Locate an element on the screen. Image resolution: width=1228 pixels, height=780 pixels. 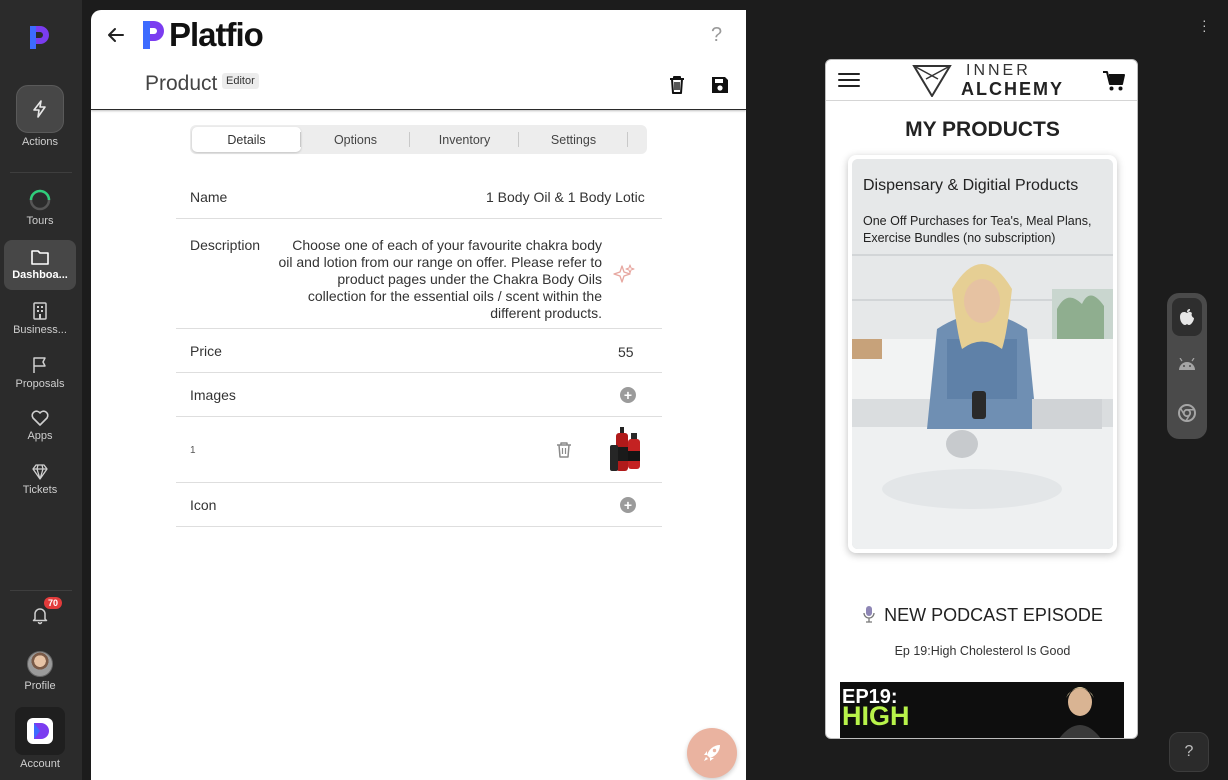
ios-toggle is located at coordinates (1187, 317).